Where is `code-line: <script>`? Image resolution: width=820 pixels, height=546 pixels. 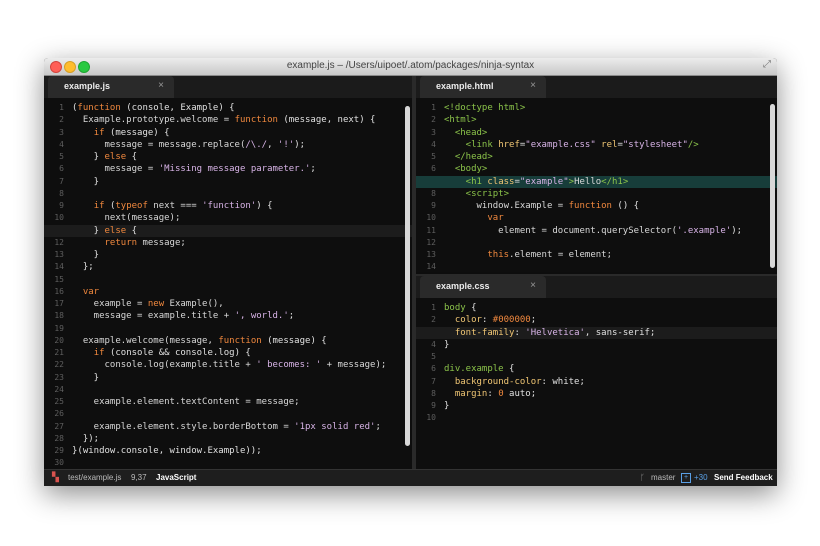
code-line: <script> is located at coordinates (606, 194).